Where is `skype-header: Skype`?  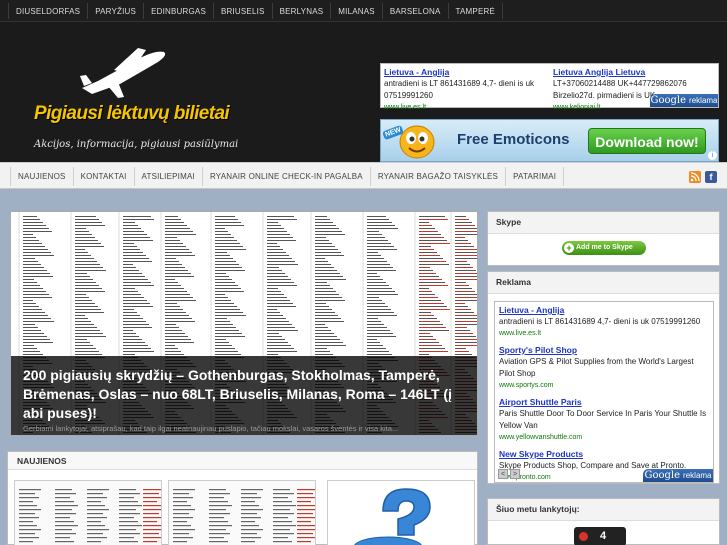 skype-header: Skype is located at coordinates (603, 223).